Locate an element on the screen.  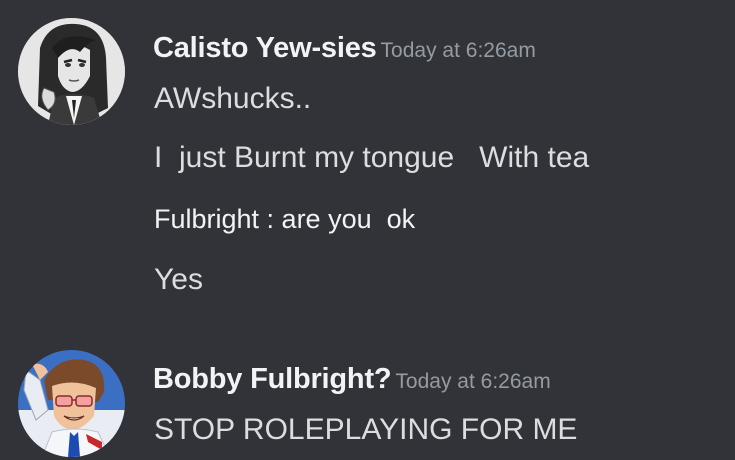
avatar-calisto is located at coordinates (71, 71).